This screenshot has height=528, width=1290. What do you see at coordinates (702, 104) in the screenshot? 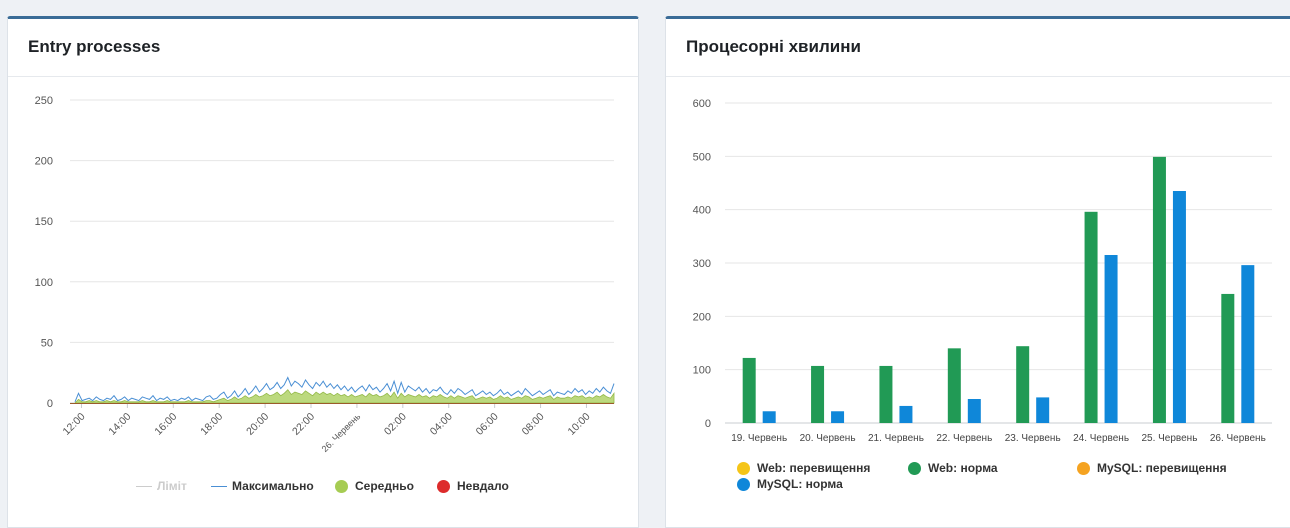
I see `y-tick-label: 600` at bounding box center [702, 104].